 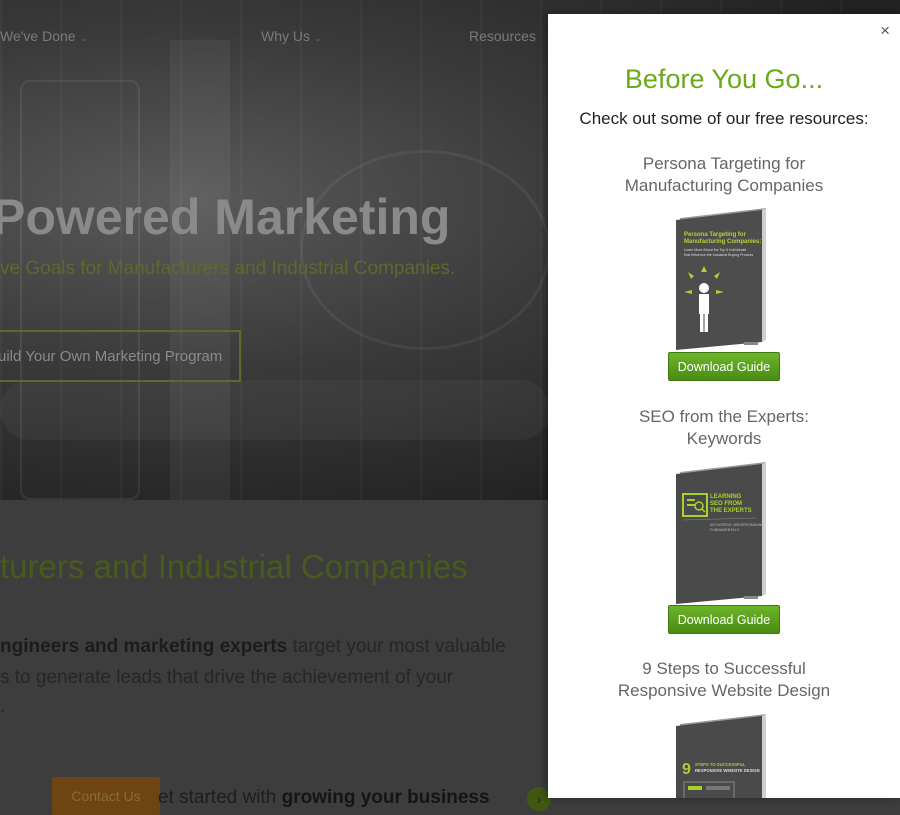 I want to click on resource-title-seo: SEO from the Experts: Keywords, so click(x=724, y=428).